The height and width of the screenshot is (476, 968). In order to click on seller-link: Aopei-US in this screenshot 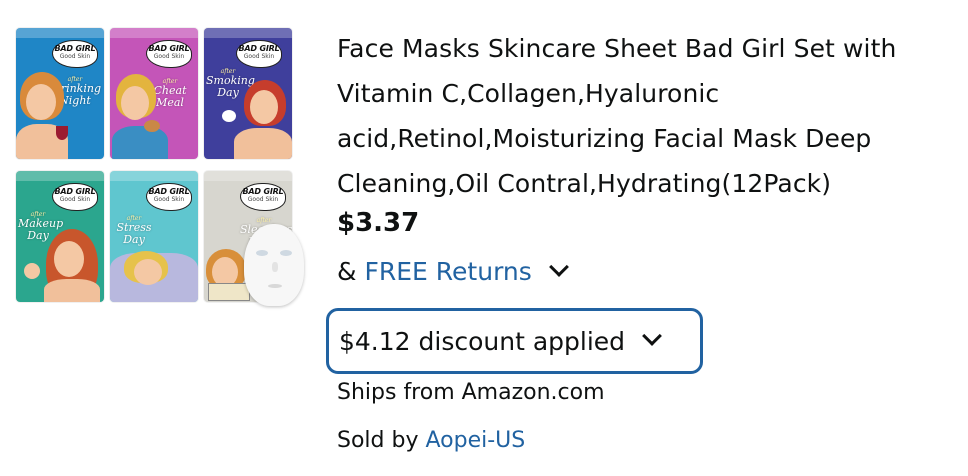, I will do `click(475, 440)`.